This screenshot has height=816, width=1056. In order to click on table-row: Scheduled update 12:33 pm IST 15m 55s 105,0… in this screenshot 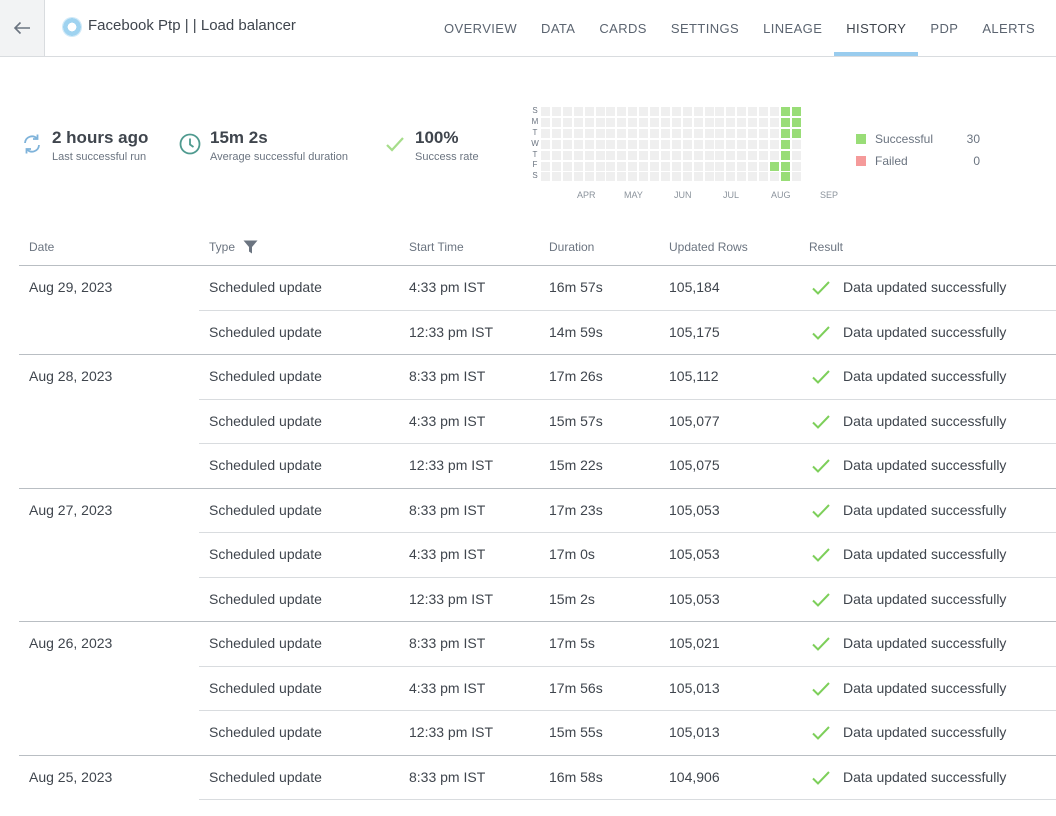, I will do `click(528, 733)`.